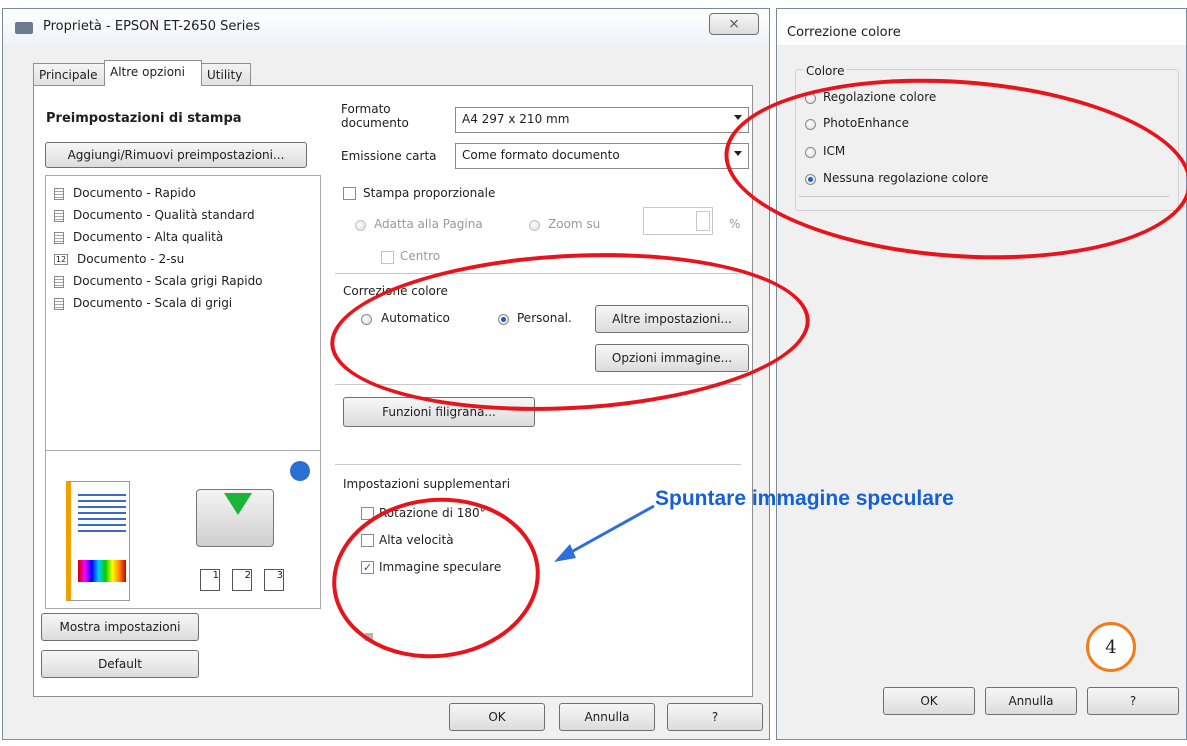  Describe the element at coordinates (420, 256) in the screenshot. I see `center-label: Centro` at that location.